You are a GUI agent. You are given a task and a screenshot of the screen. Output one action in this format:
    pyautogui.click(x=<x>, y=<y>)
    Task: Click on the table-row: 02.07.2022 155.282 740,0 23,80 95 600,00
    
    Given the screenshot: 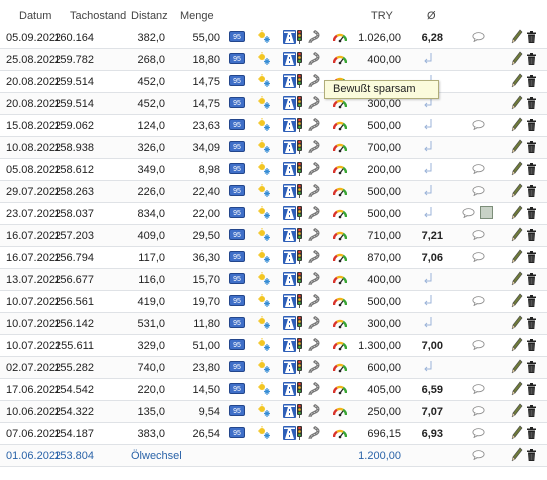 What is the action you would take?
    pyautogui.click(x=273, y=368)
    